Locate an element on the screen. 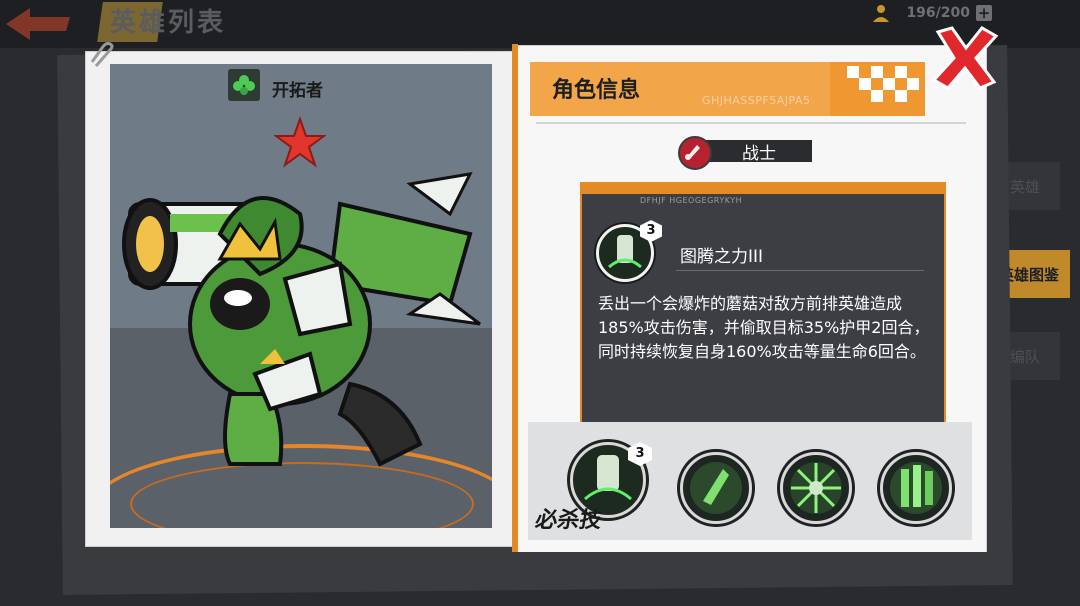  page-spine is located at coordinates (515, 299).